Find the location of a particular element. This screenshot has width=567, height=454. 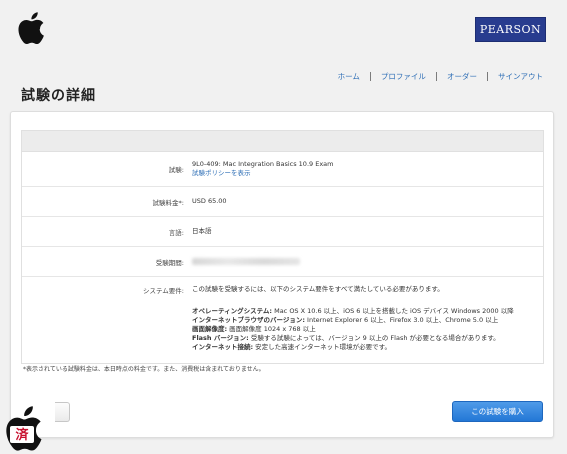

nav-profile-link: プロファイル is located at coordinates (403, 76).